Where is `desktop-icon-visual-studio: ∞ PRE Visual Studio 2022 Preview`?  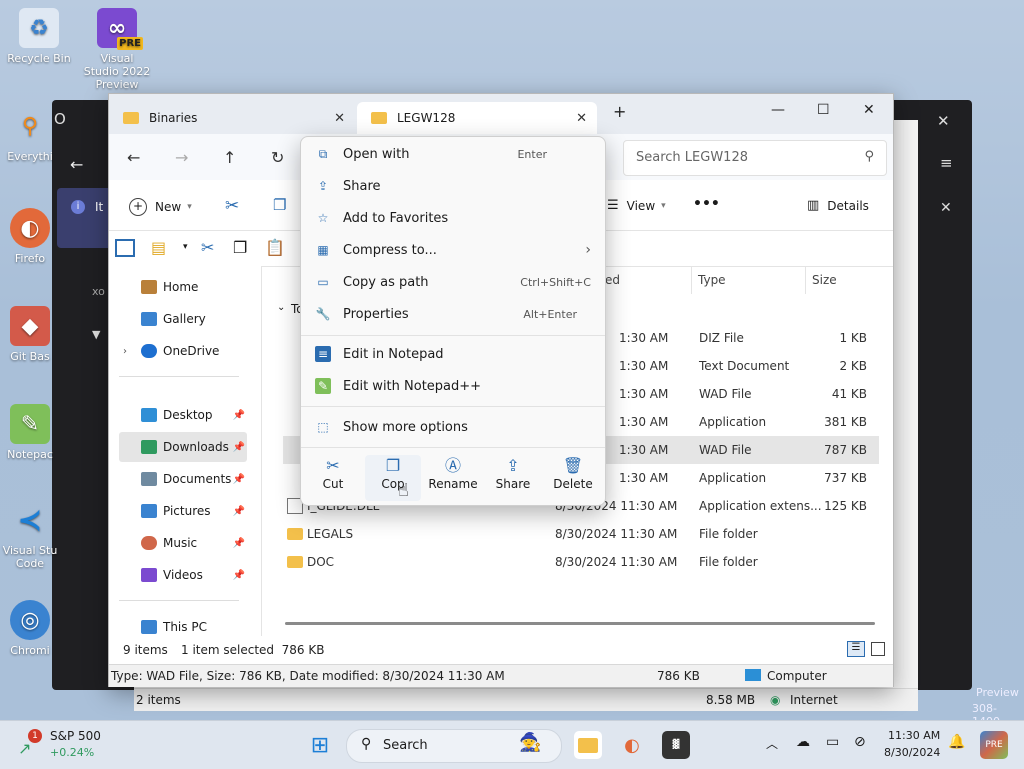 desktop-icon-visual-studio: ∞ PRE Visual Studio 2022 Preview is located at coordinates (117, 49).